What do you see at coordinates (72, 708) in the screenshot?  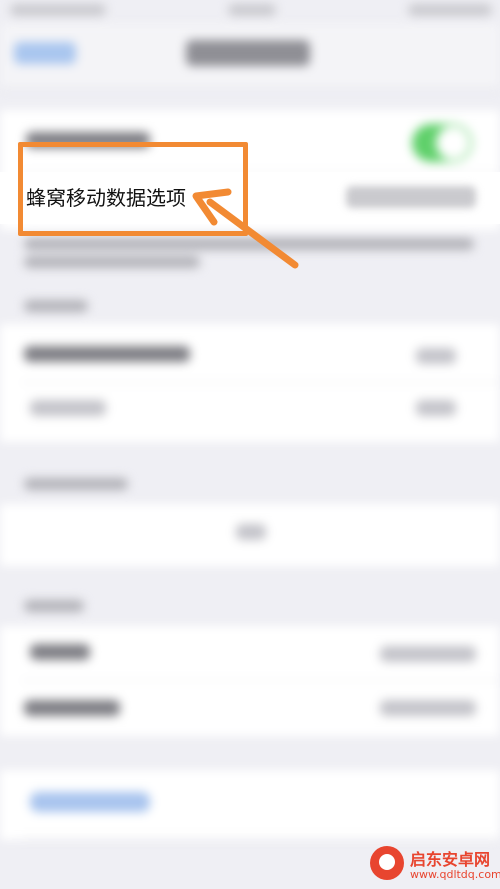 I see `data-usage-sub-row-label` at bounding box center [72, 708].